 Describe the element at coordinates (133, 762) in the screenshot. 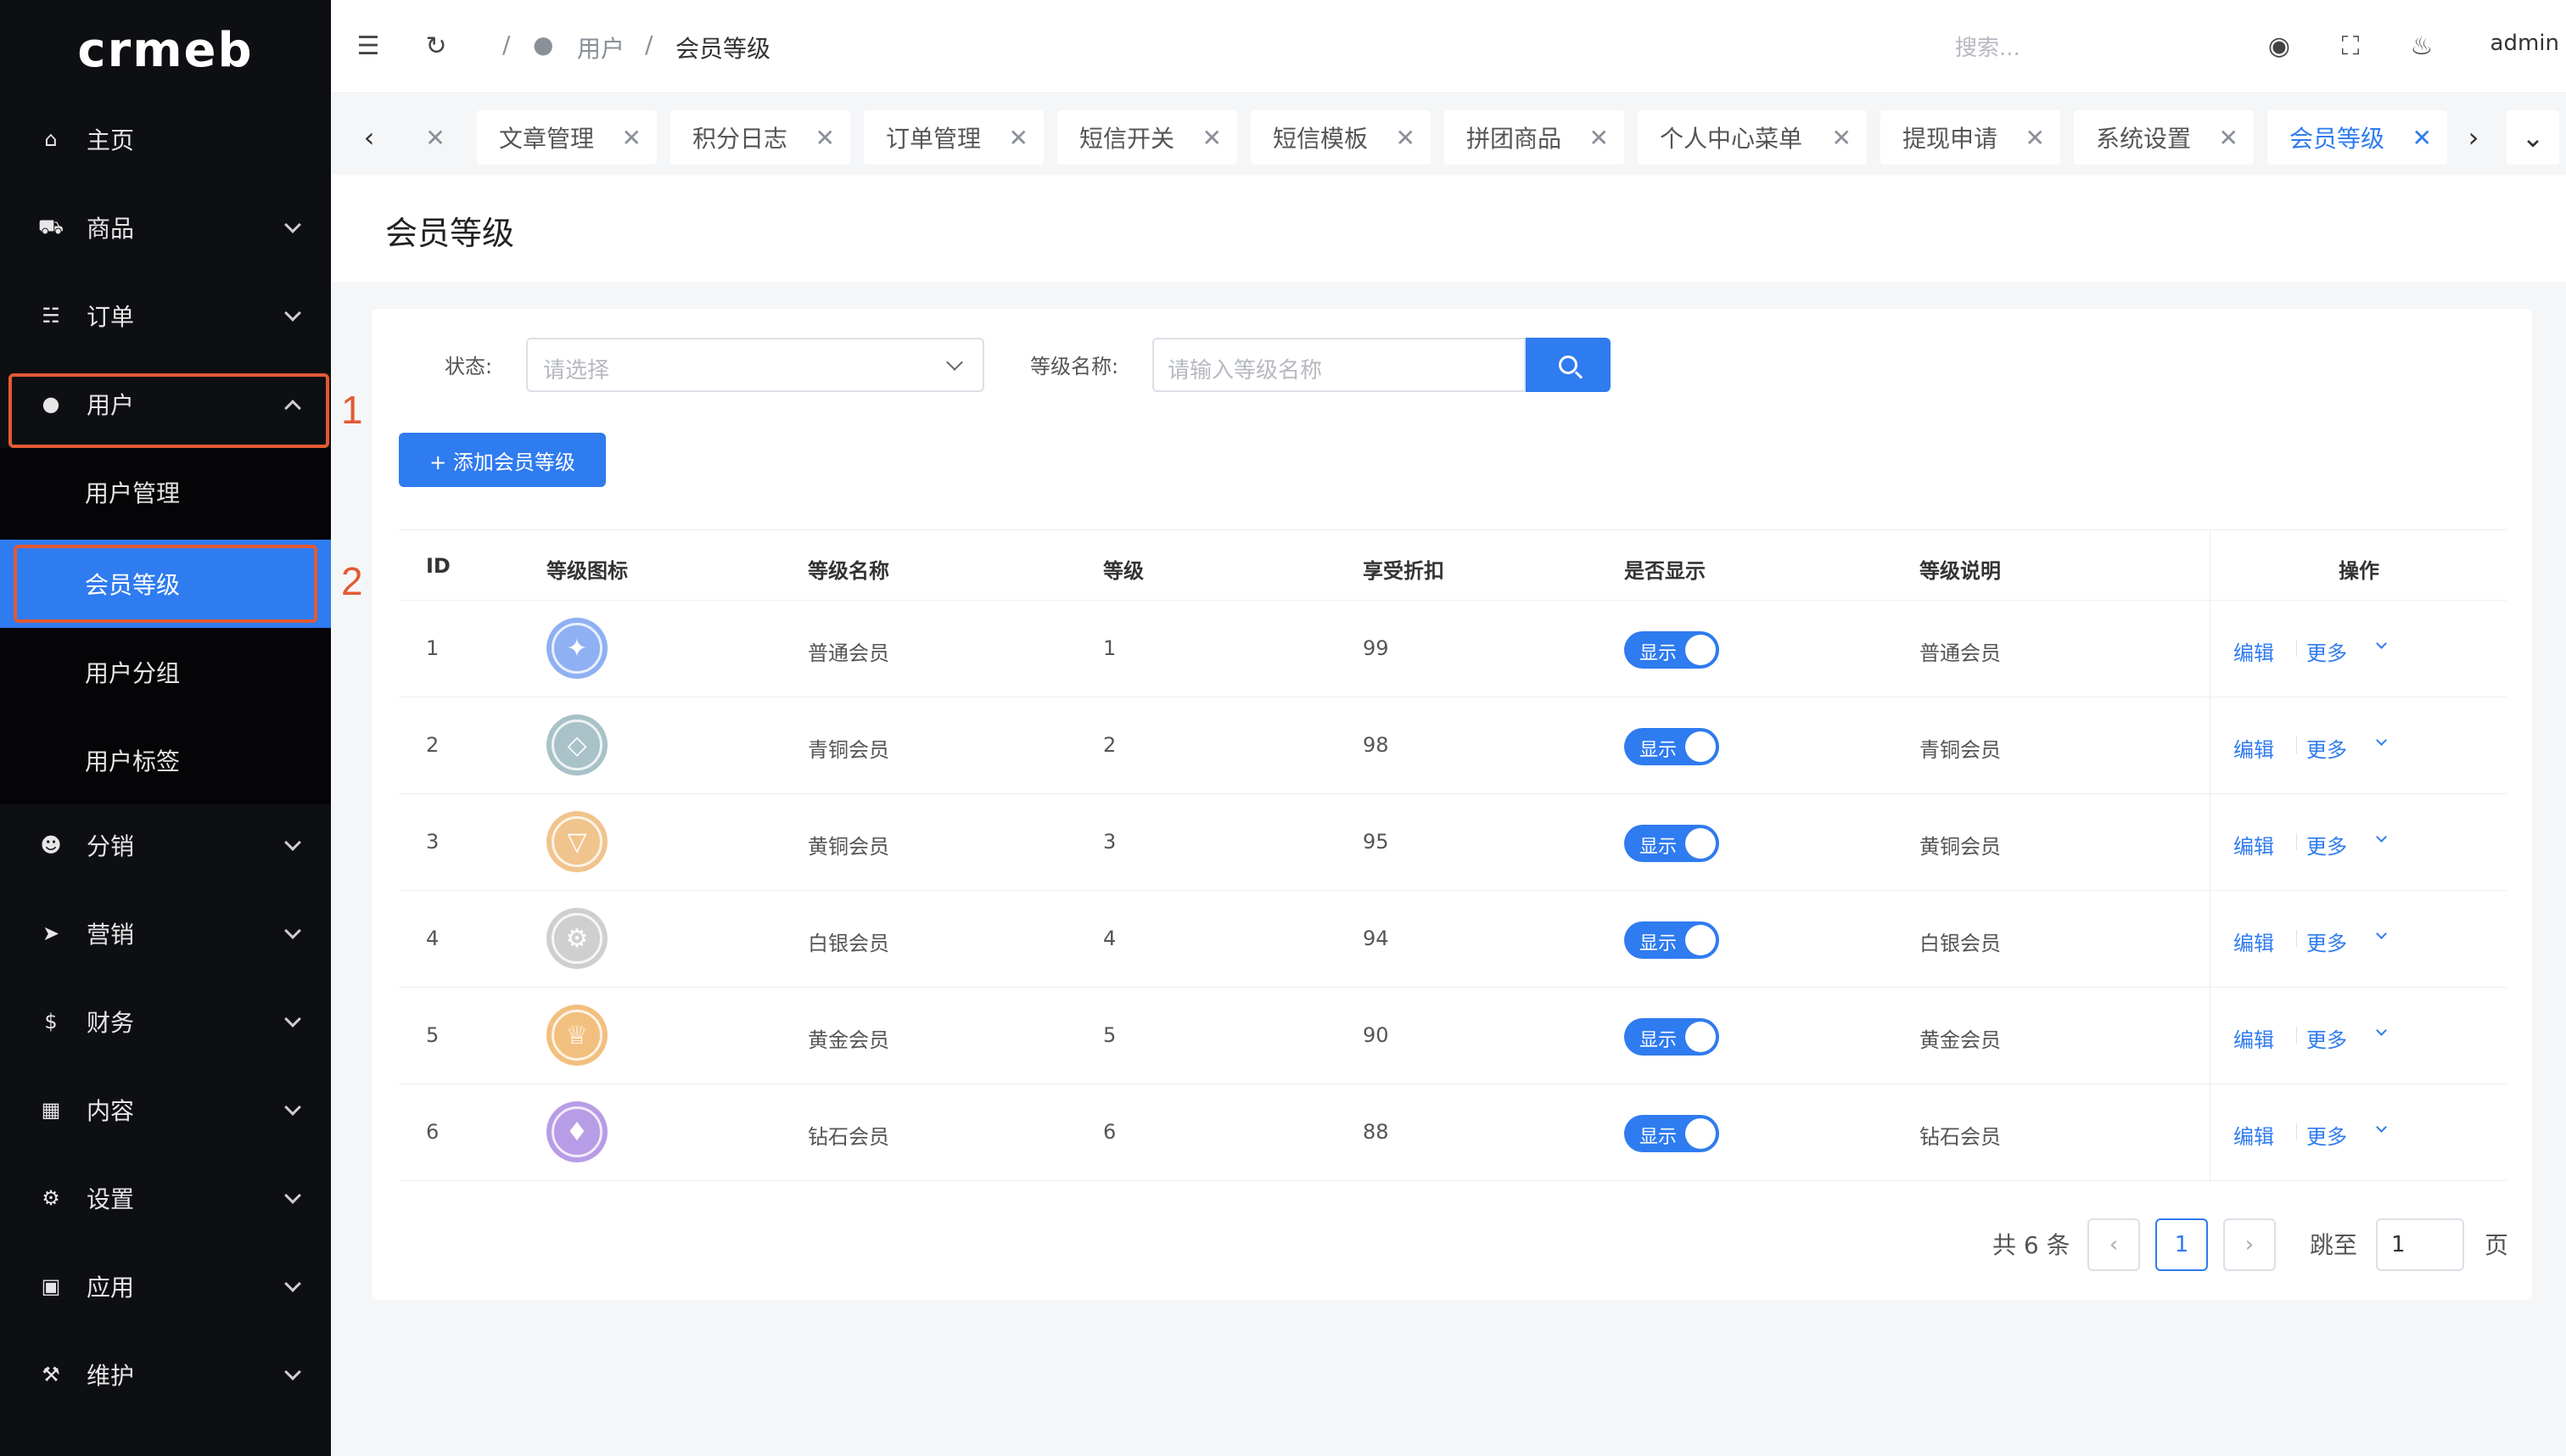

I see `submenu-label: 用户标签` at that location.